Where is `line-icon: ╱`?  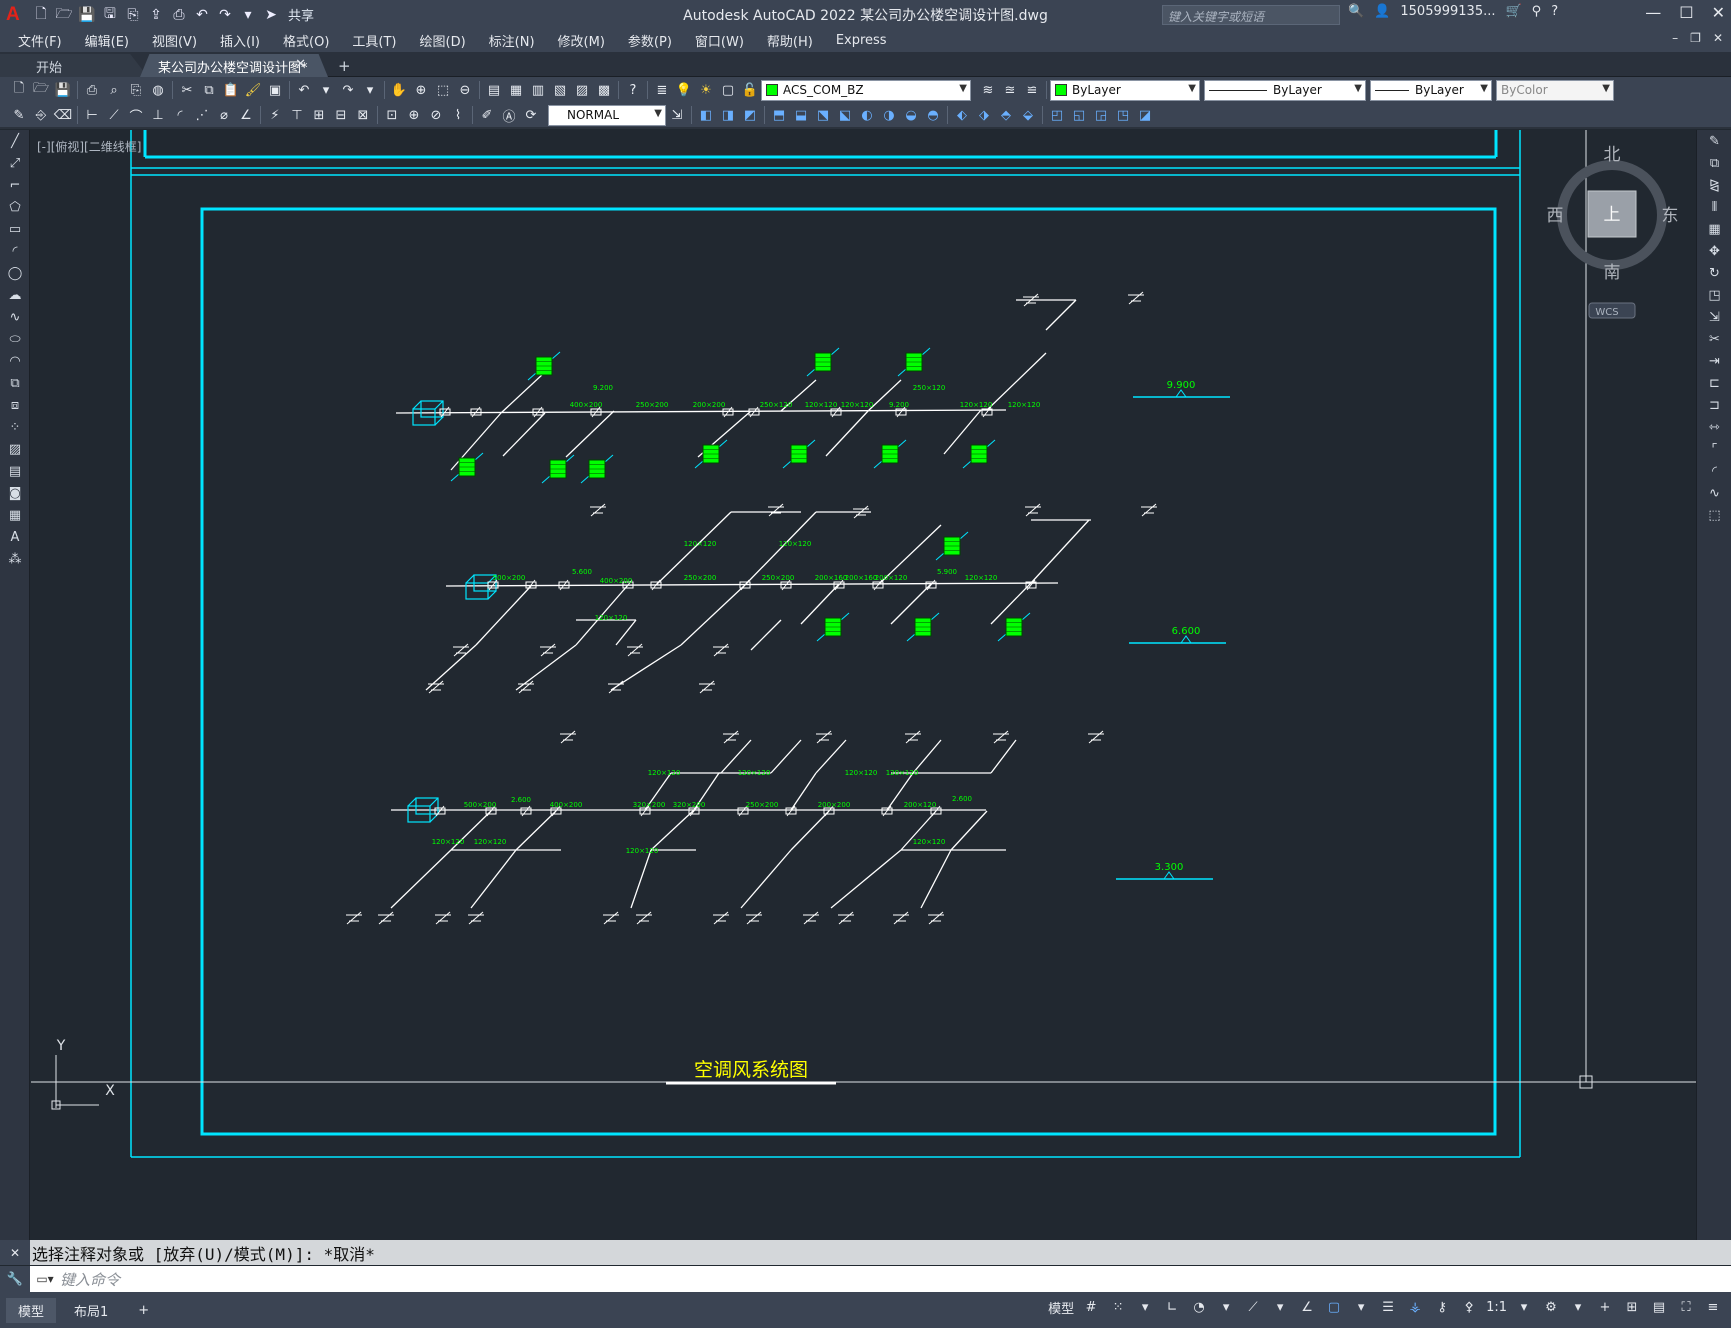
line-icon: ╱ is located at coordinates (15, 141).